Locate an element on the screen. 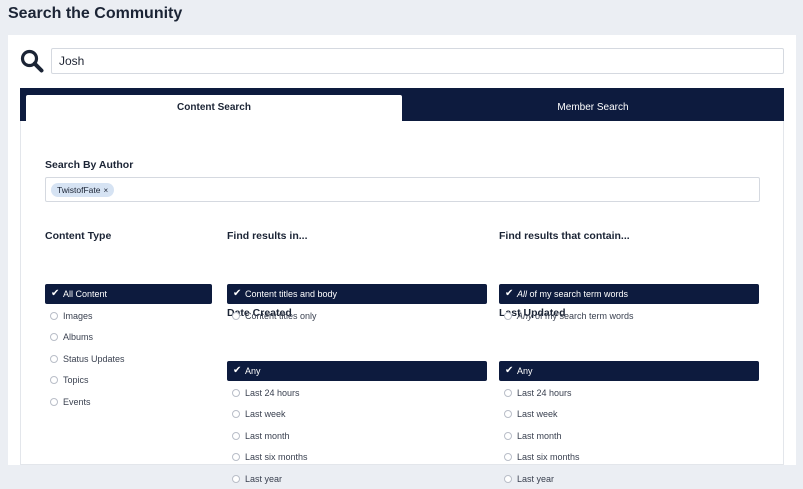 The image size is (803, 489). contain-option-emphasis: Any is located at coordinates (525, 315).